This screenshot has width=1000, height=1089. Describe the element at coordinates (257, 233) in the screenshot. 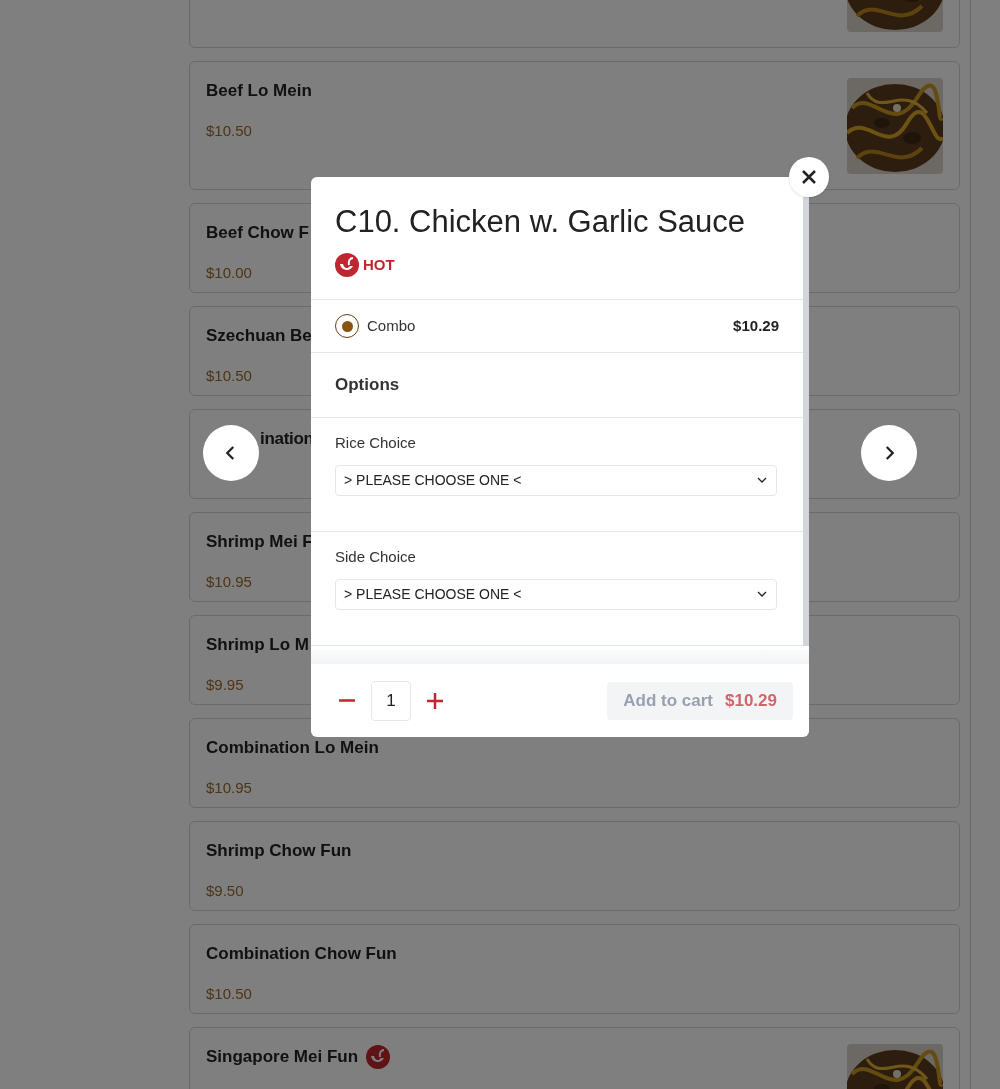

I see `dish-name: Beef Chow F` at that location.